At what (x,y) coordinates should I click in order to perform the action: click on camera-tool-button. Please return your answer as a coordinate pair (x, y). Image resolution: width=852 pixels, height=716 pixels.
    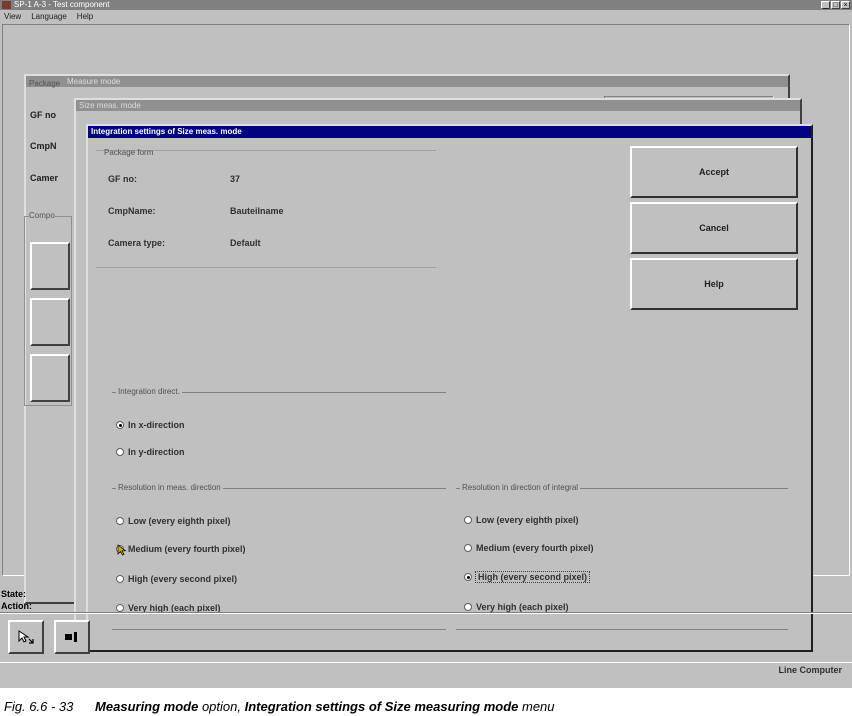
    Looking at the image, I should click on (72, 637).